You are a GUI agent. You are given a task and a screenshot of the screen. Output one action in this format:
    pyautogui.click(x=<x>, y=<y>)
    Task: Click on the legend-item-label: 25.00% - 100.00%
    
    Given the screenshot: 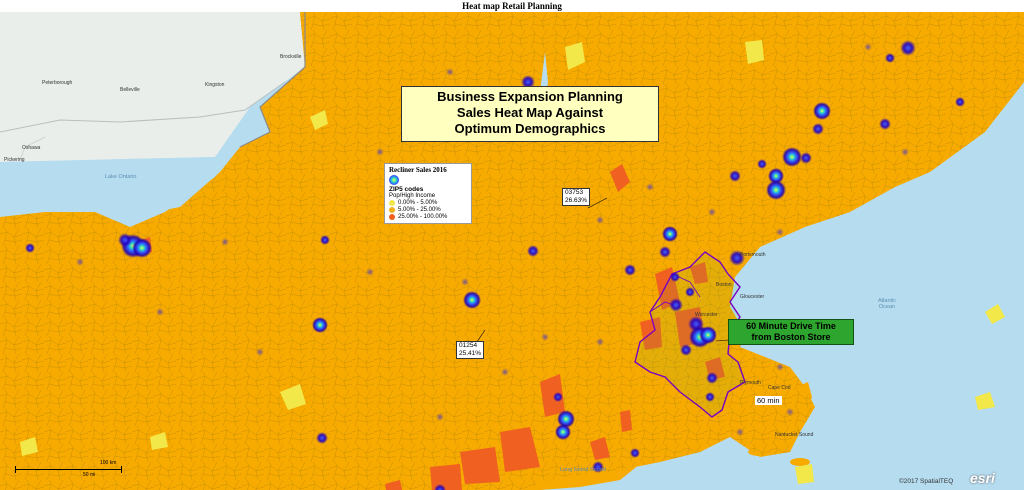 What is the action you would take?
    pyautogui.click(x=423, y=217)
    